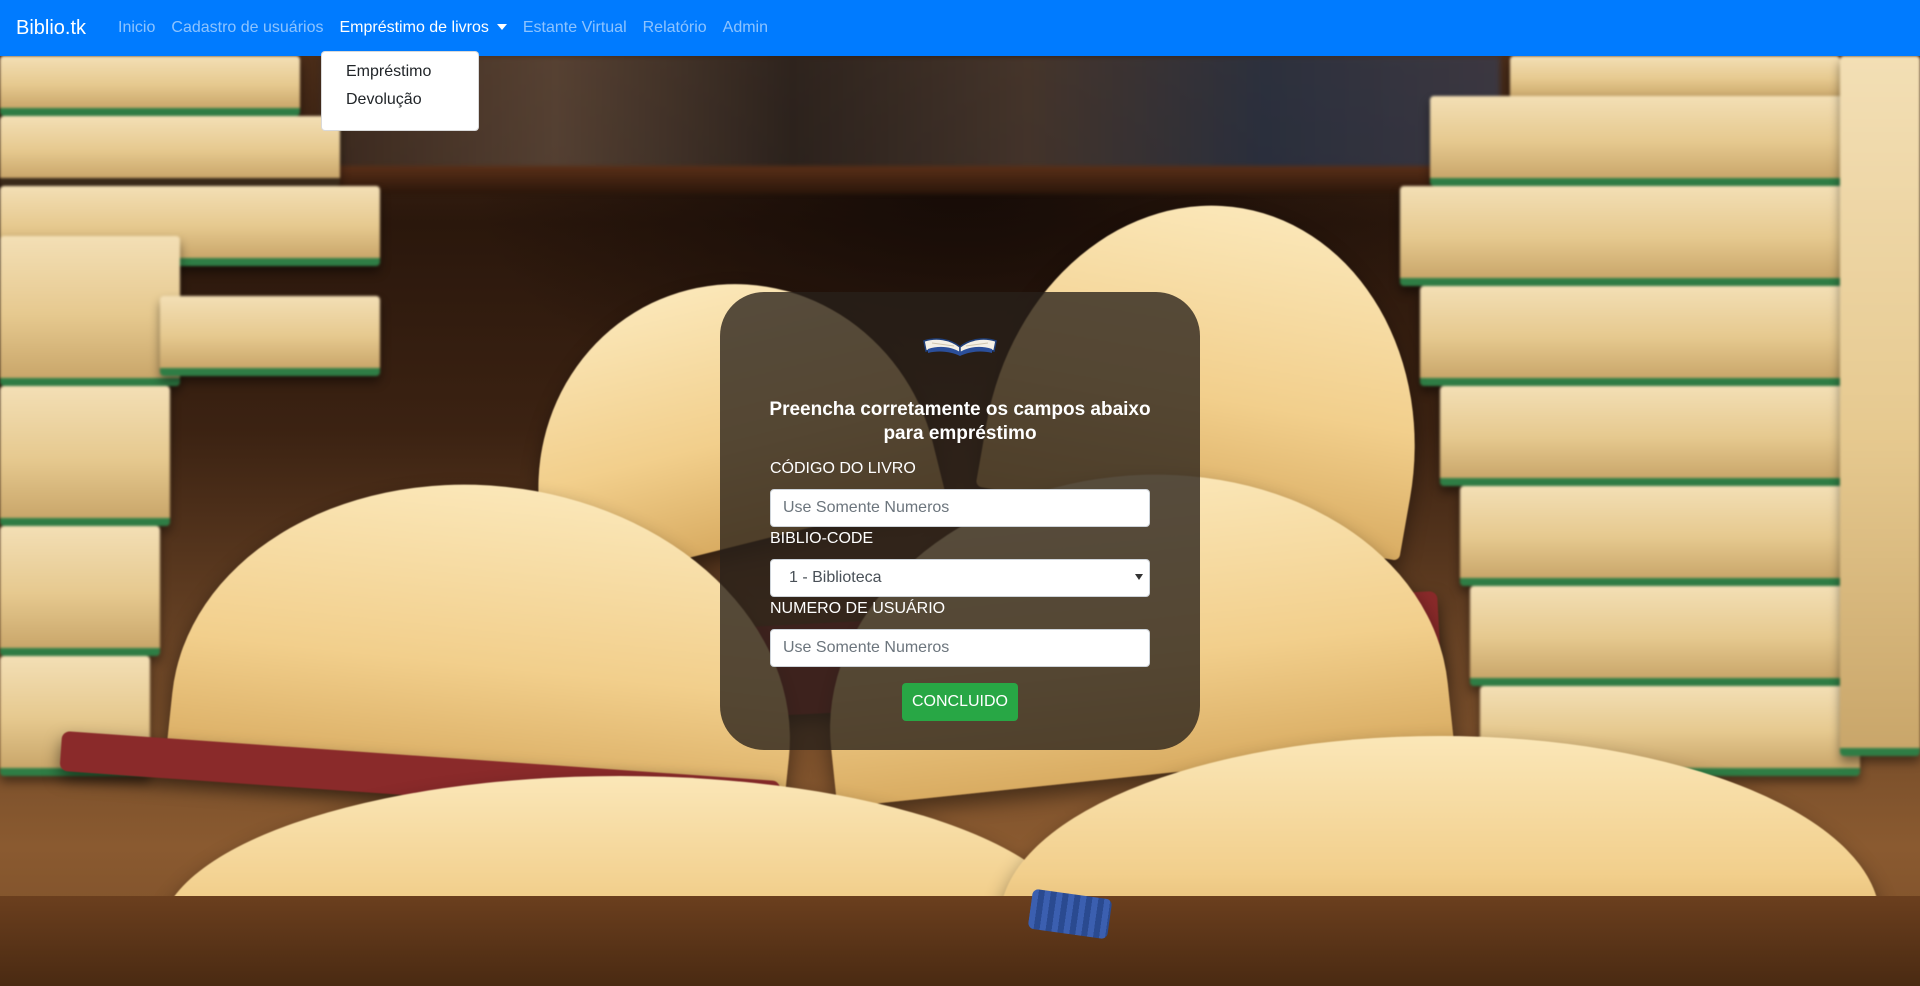  What do you see at coordinates (960, 702) in the screenshot?
I see `concluido-button: CONCLUIDO` at bounding box center [960, 702].